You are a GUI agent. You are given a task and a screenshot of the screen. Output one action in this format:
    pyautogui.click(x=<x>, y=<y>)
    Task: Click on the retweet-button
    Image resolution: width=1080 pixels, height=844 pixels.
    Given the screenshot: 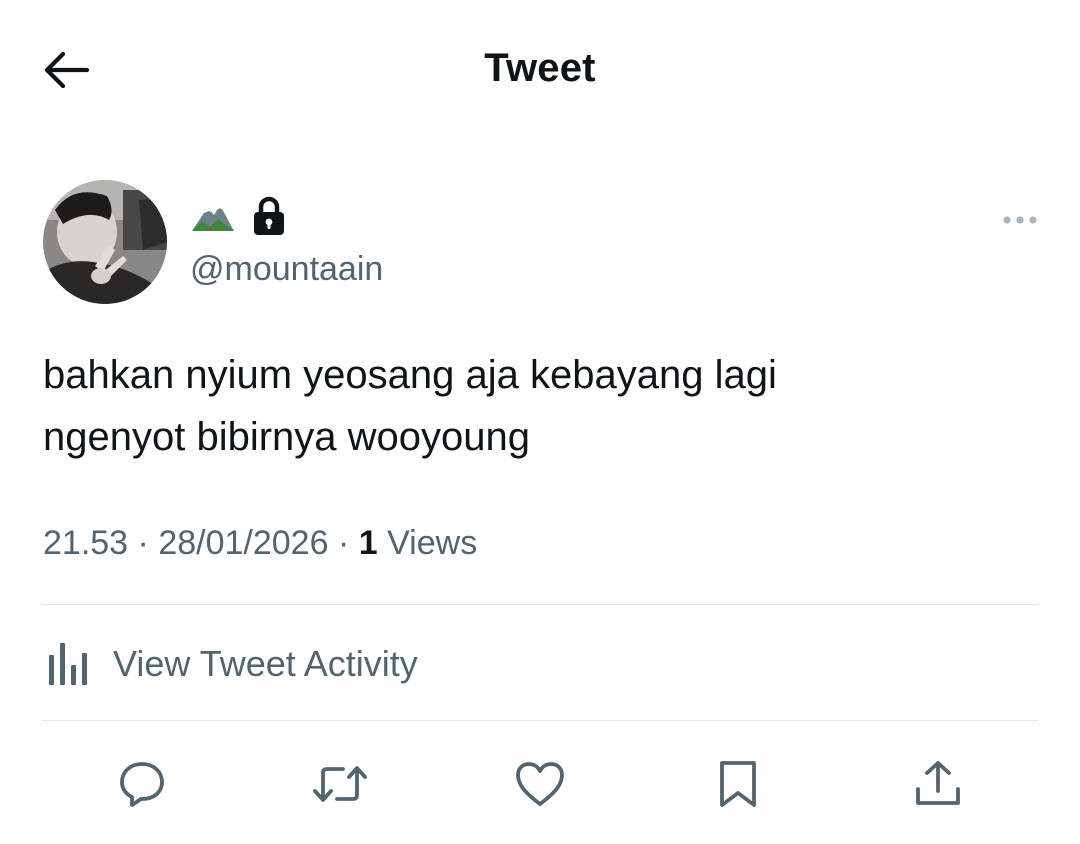 What is the action you would take?
    pyautogui.click(x=340, y=784)
    